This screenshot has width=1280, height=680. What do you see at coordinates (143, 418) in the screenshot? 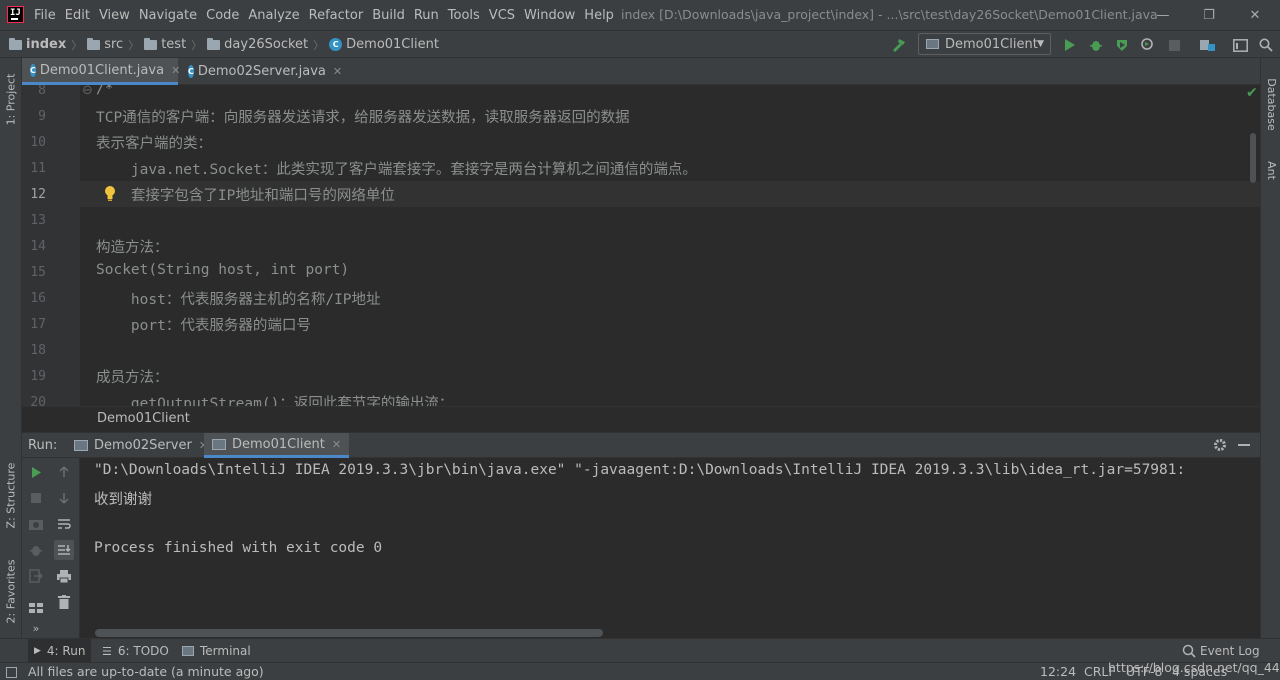
I see `breadcrumb-item: Demo01Client` at bounding box center [143, 418].